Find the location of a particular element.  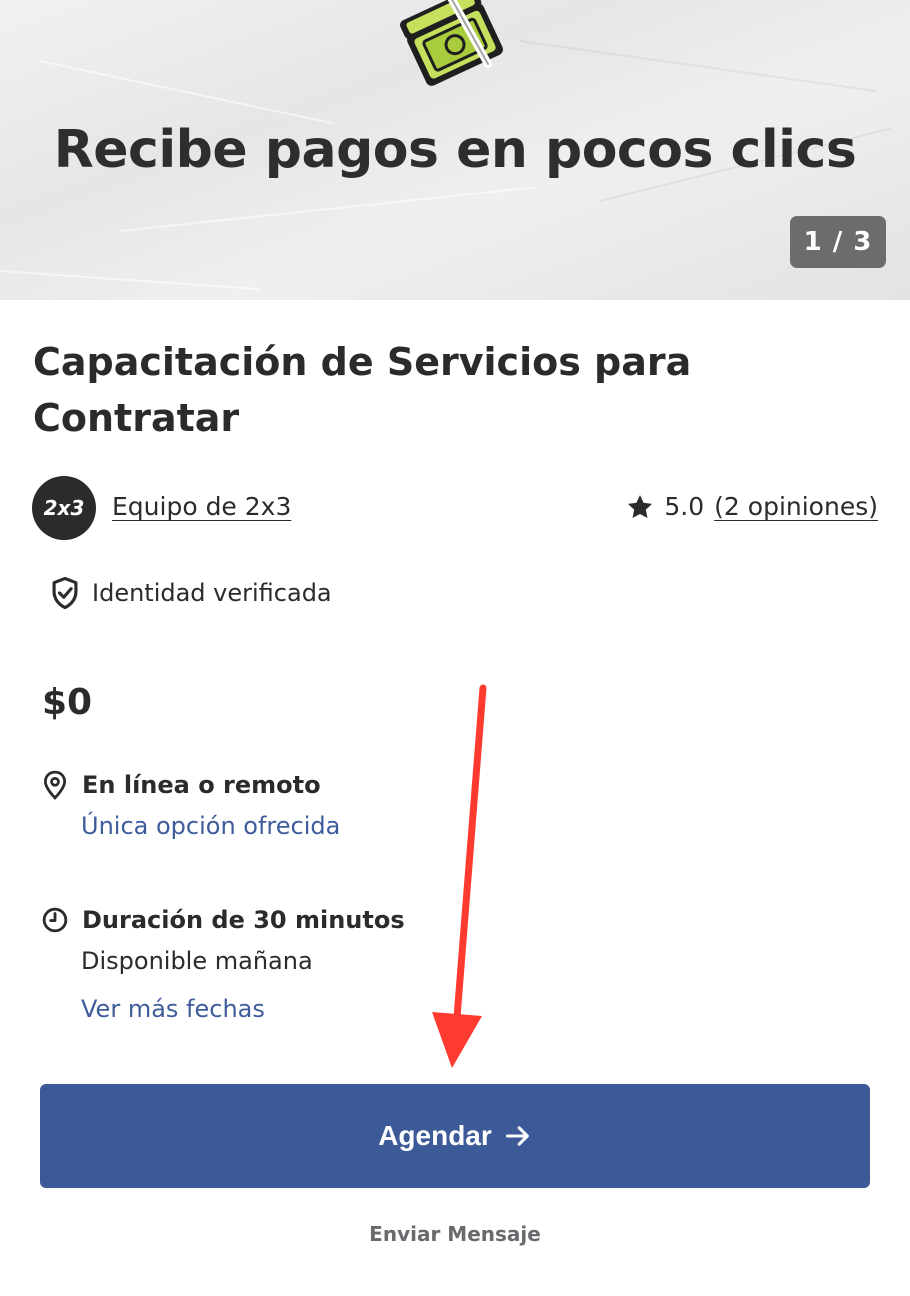

duration-label: Duración de 30 minutos is located at coordinates (243, 920).